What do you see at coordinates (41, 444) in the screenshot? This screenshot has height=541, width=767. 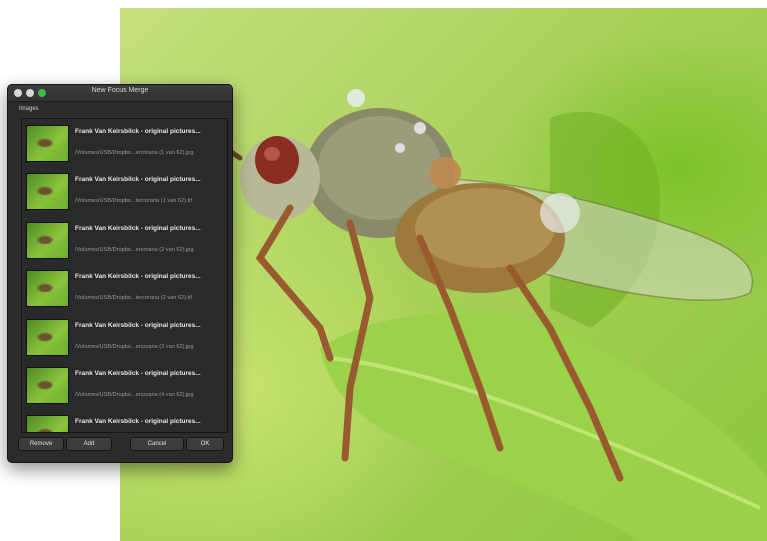 I see `remove-button: Remove` at bounding box center [41, 444].